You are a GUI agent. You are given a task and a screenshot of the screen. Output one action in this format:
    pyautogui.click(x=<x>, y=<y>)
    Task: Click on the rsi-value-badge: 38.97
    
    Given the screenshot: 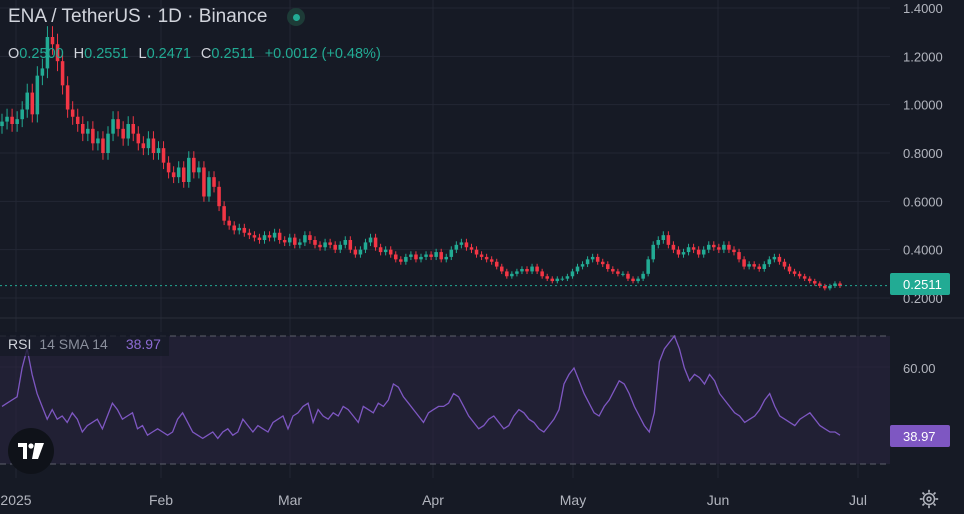 What is the action you would take?
    pyautogui.click(x=920, y=436)
    